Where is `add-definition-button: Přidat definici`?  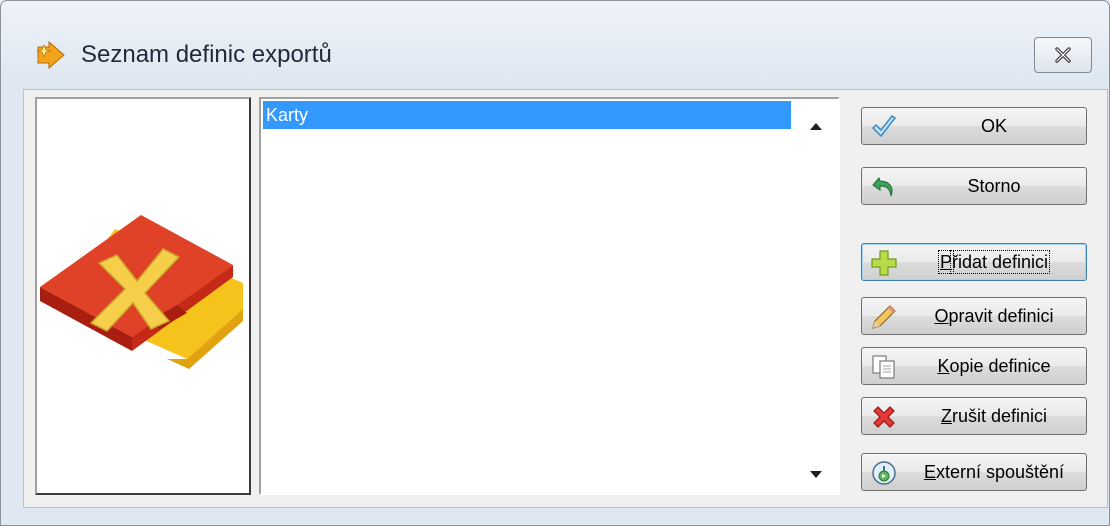 add-definition-button: Přidat definici is located at coordinates (974, 262).